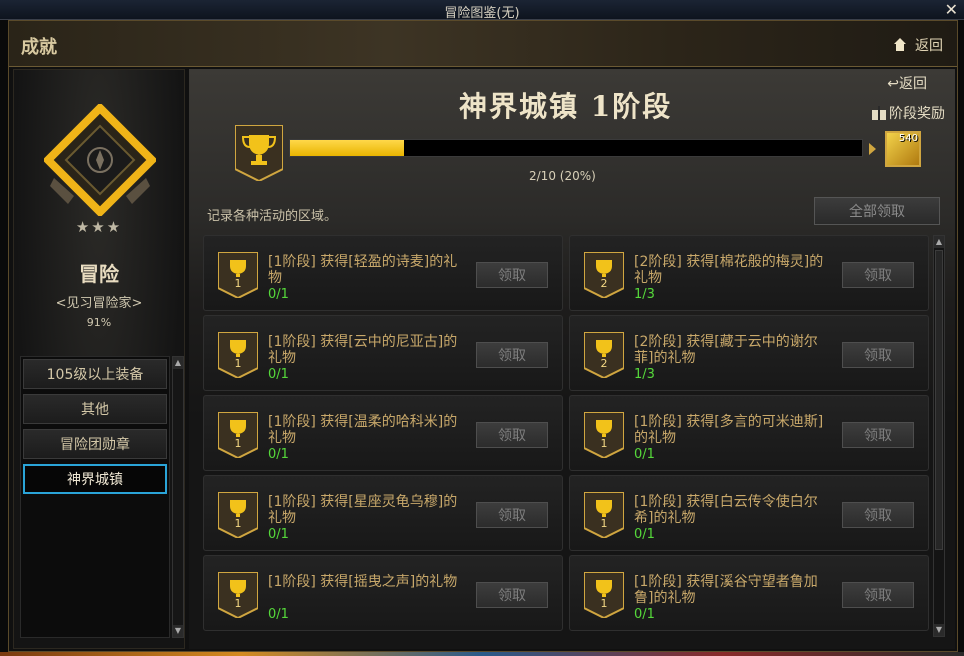  I want to click on category-item-other: 其他, so click(95, 409).